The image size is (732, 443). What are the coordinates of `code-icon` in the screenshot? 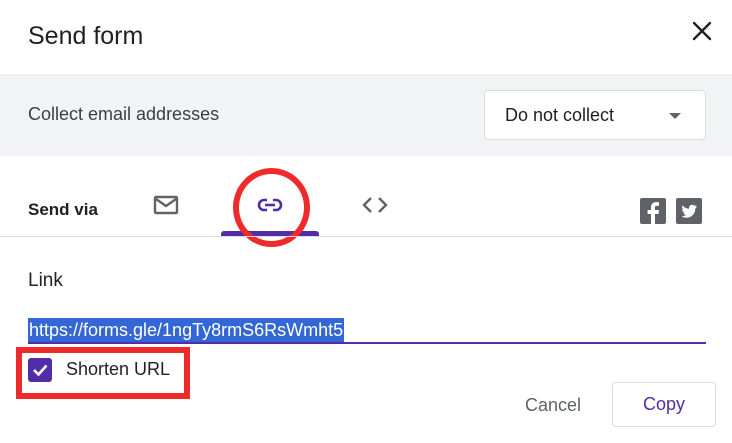 It's located at (375, 205).